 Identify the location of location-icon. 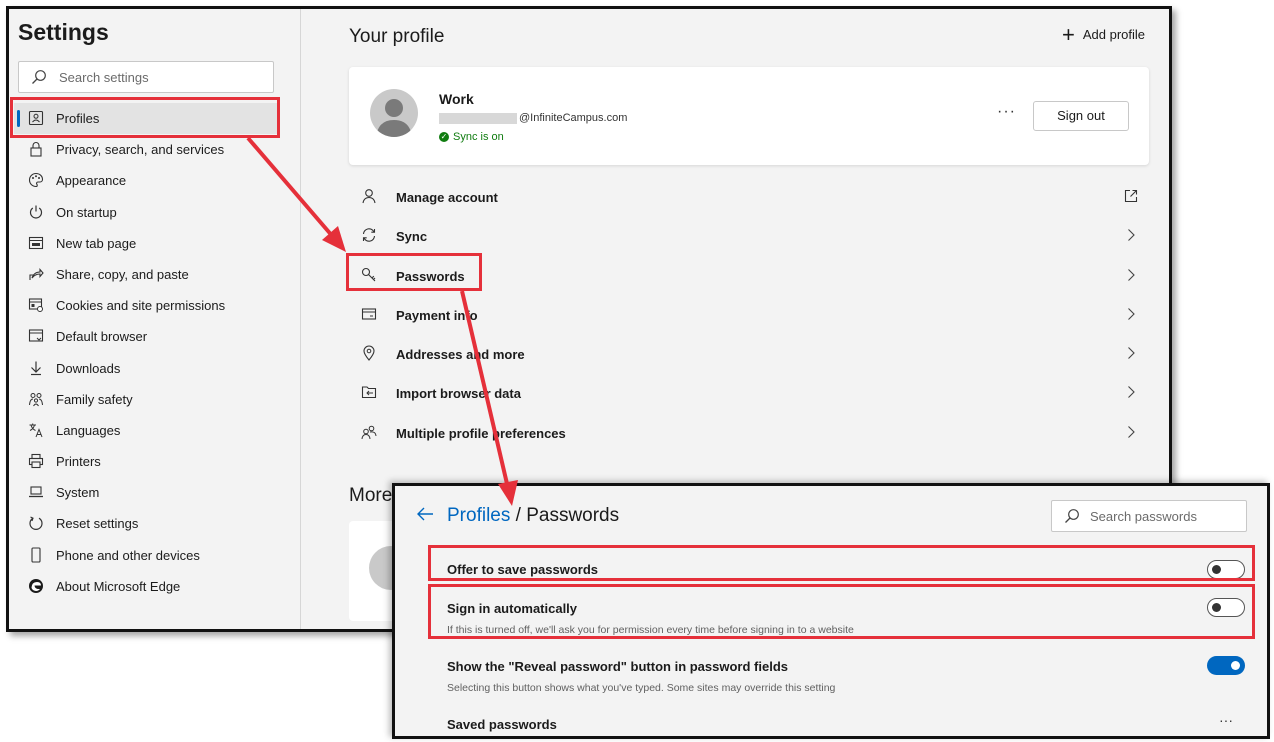
(369, 353).